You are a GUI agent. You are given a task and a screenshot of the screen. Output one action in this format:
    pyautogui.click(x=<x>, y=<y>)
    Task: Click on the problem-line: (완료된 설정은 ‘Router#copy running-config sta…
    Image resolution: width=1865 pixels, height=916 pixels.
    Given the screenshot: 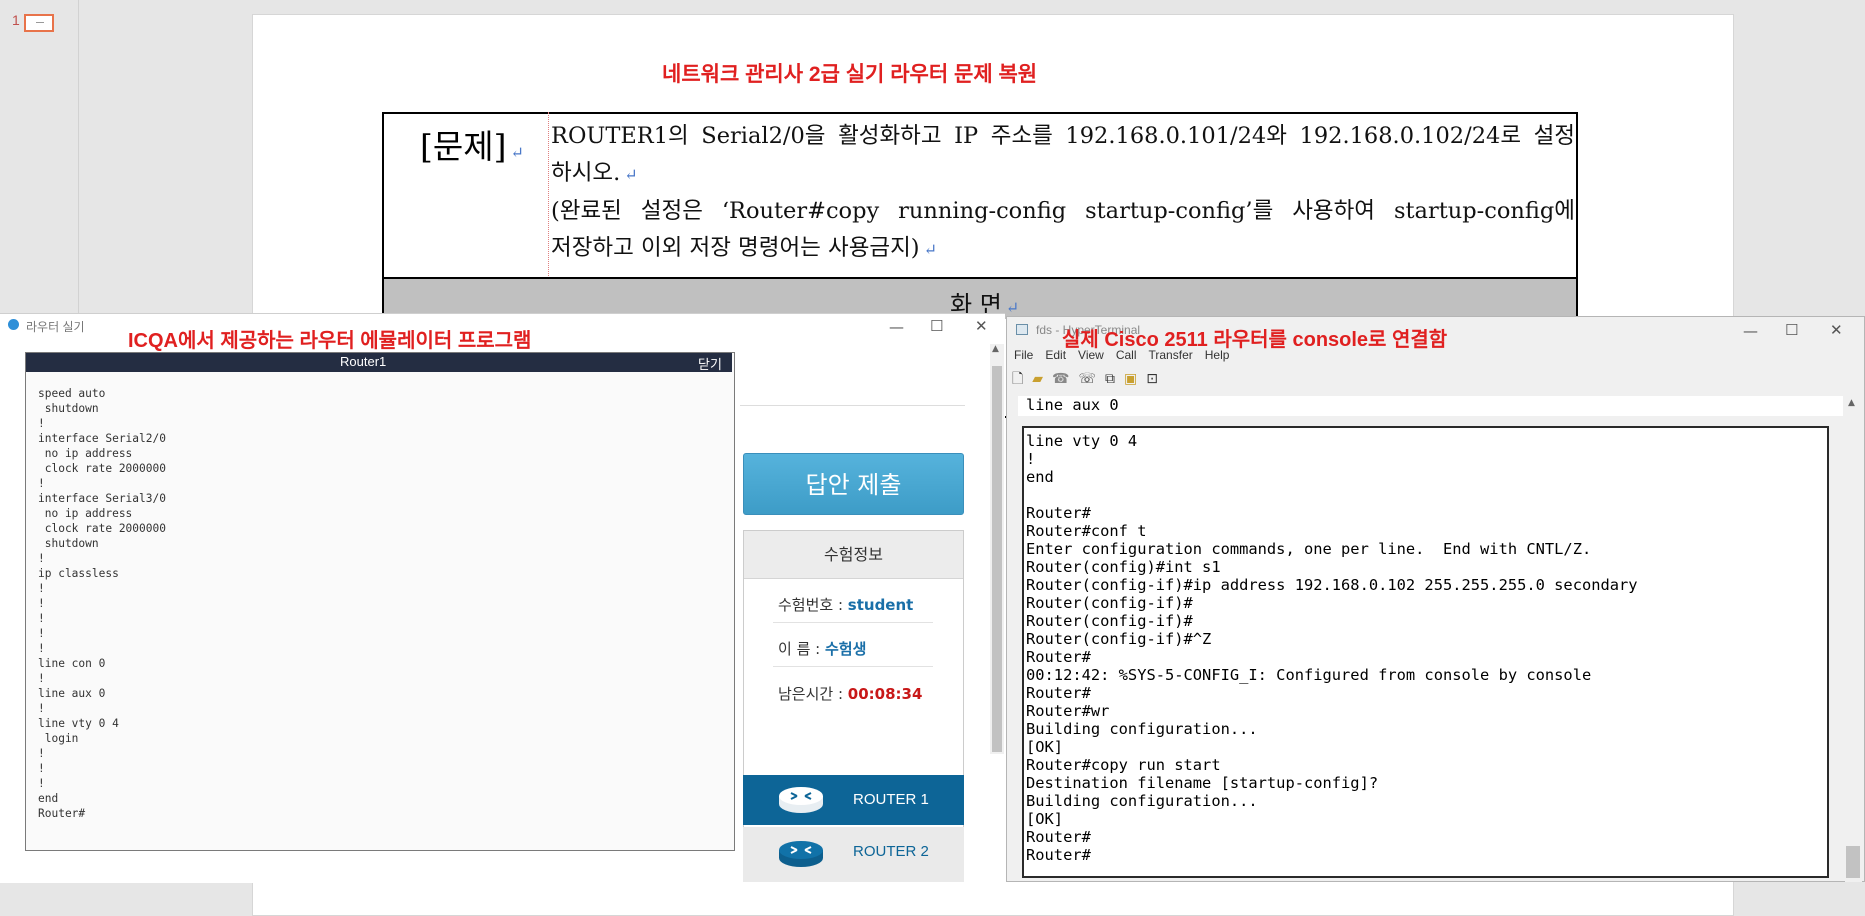 What is the action you would take?
    pyautogui.click(x=1063, y=211)
    